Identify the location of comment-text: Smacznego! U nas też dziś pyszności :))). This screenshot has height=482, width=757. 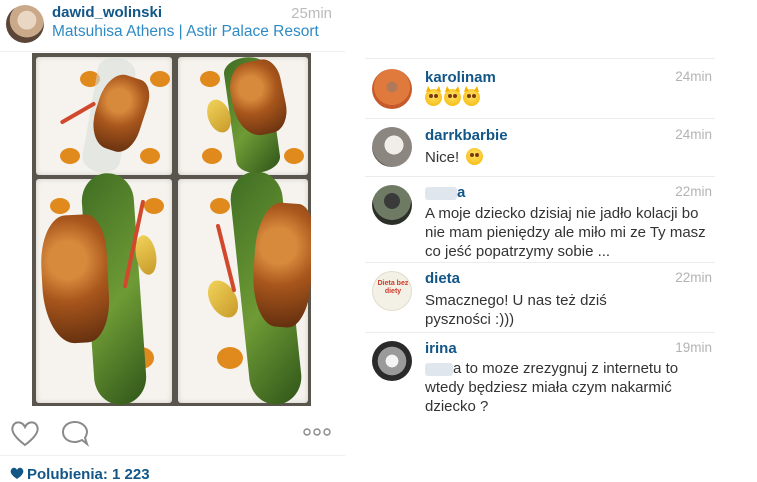
(516, 310).